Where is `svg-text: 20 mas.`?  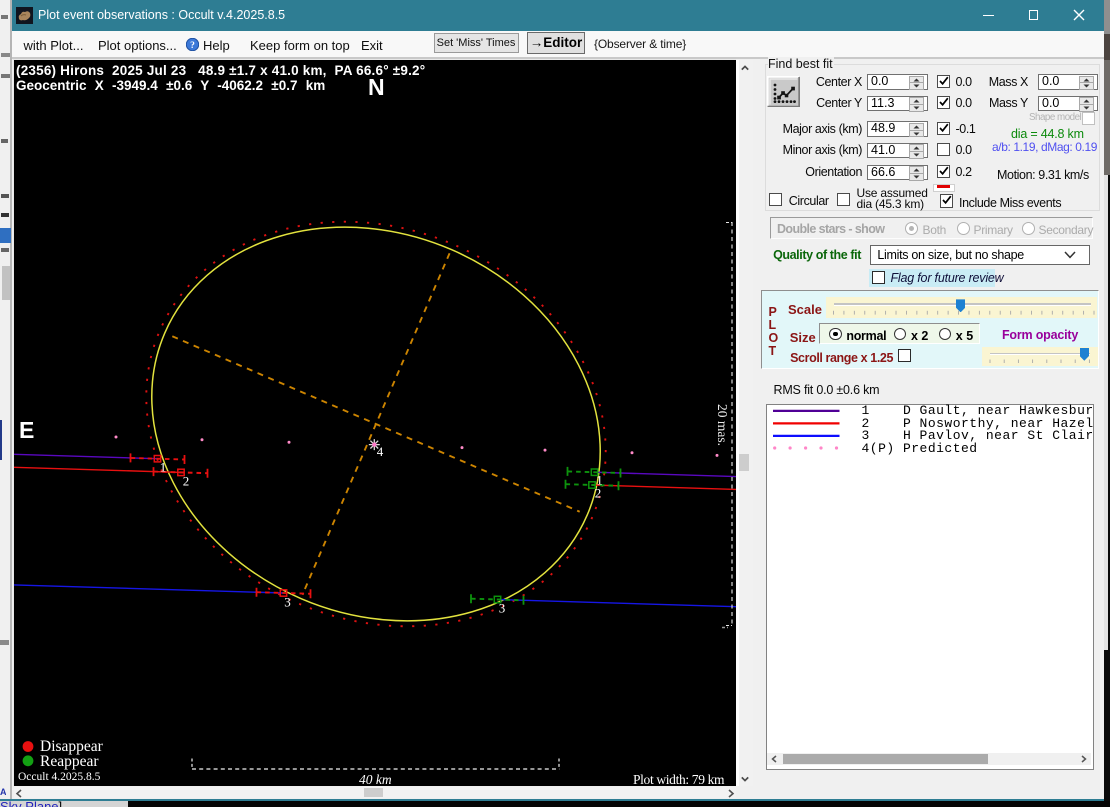 svg-text: 20 mas. is located at coordinates (722, 425).